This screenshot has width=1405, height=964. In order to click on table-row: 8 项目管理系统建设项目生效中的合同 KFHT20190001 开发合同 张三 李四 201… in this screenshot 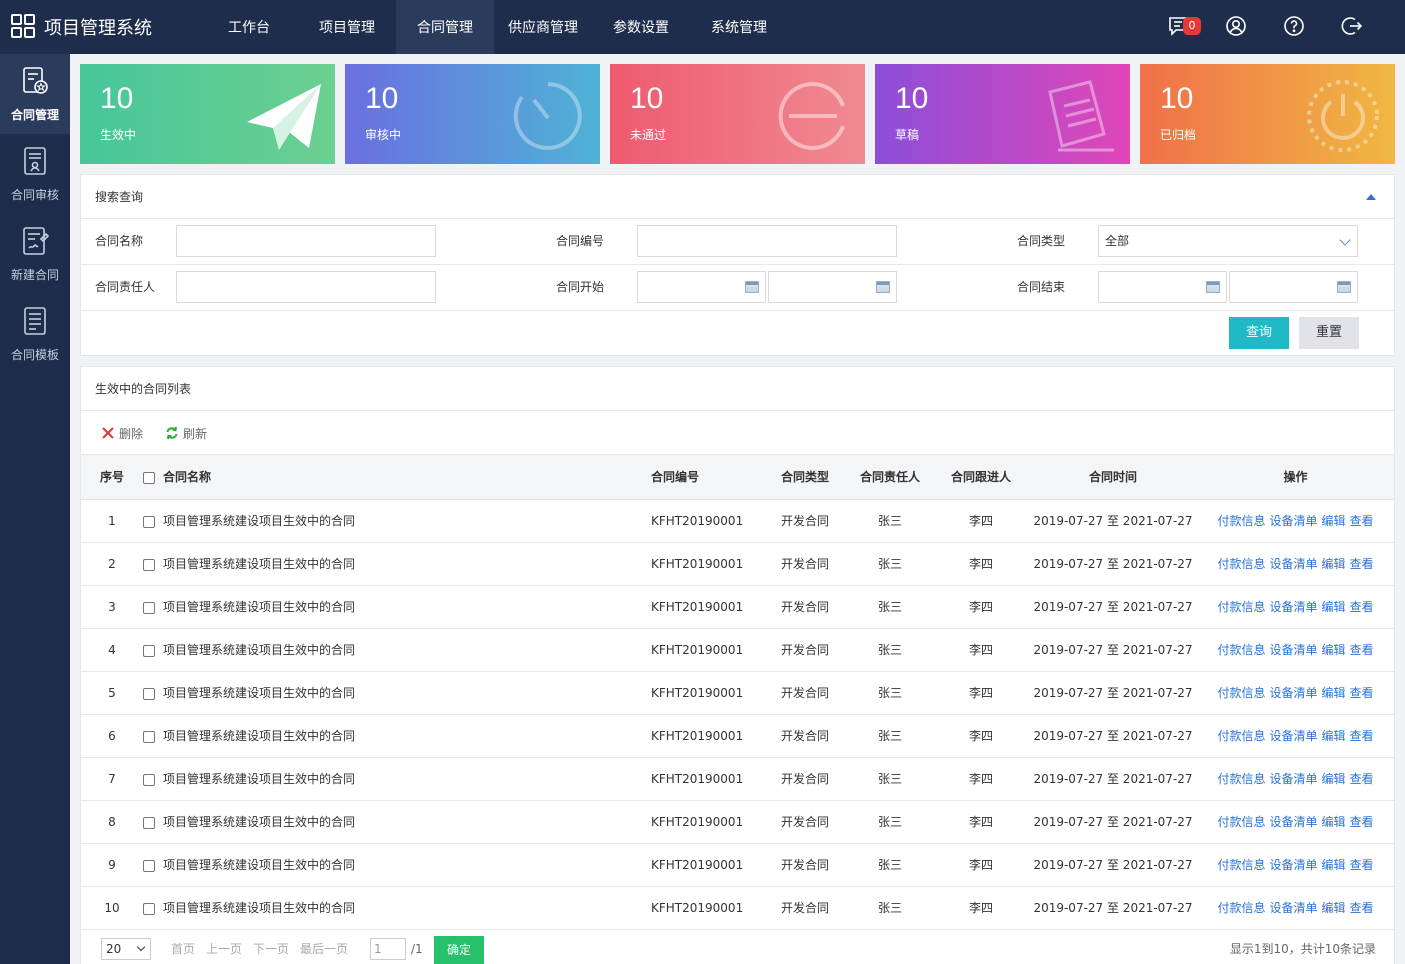, I will do `click(737, 822)`.